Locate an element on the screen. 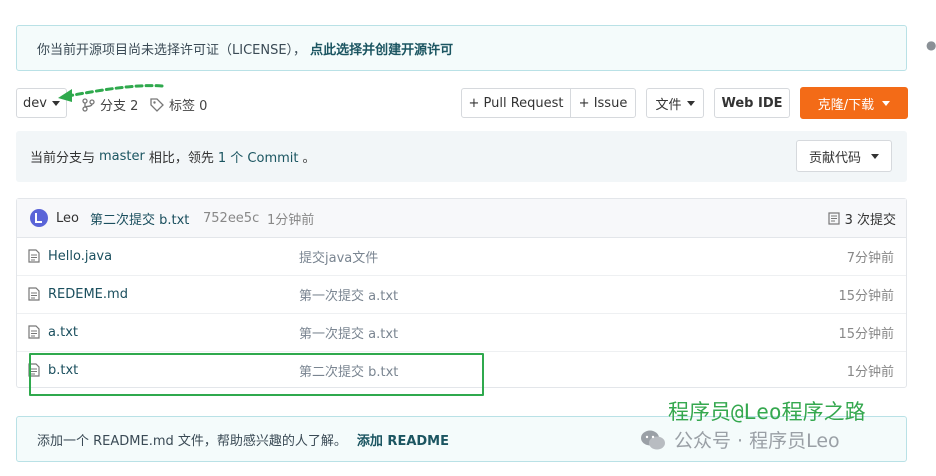 The width and height of the screenshot is (936, 476). file-row: b.txt 第二次提交 b.txt 1分钟前 is located at coordinates (461, 370).